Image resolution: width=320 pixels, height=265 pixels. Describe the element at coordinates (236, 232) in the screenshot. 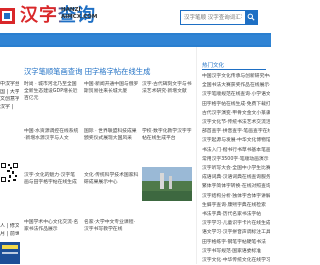

I see `sidebar-item: 语文学习·汉字拼音声调标注工具` at that location.